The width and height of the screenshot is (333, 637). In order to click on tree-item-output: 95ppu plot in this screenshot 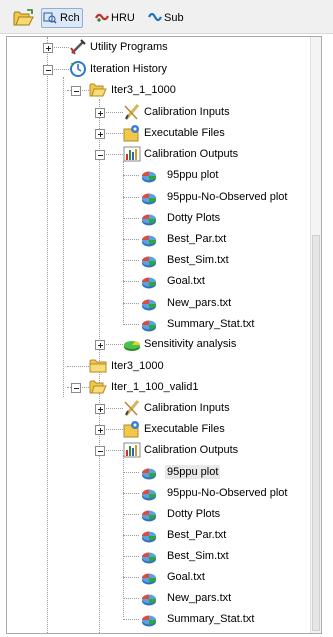, I will do `click(192, 175)`.